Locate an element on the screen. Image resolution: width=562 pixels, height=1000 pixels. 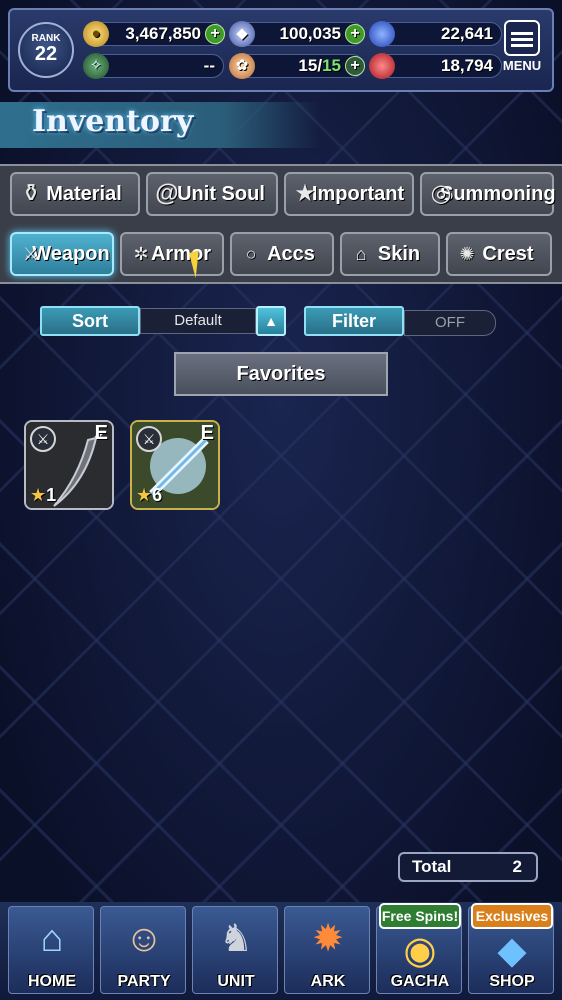
red-gem-icon is located at coordinates (382, 66).